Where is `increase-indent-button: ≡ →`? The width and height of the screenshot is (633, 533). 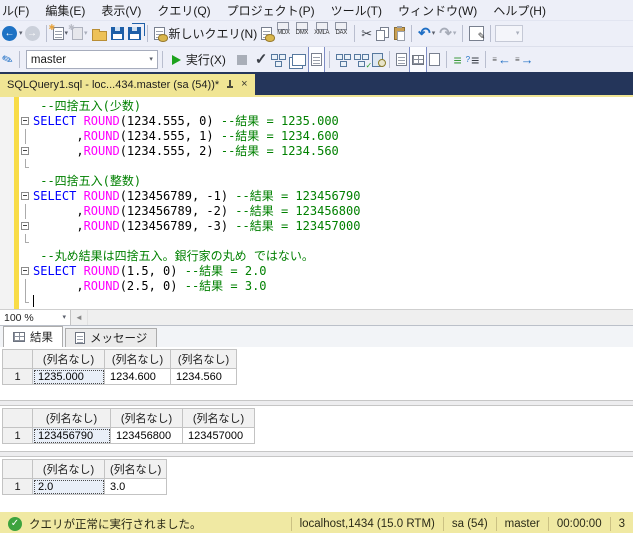
increase-indent-button: ≡ → is located at coordinates (524, 59).